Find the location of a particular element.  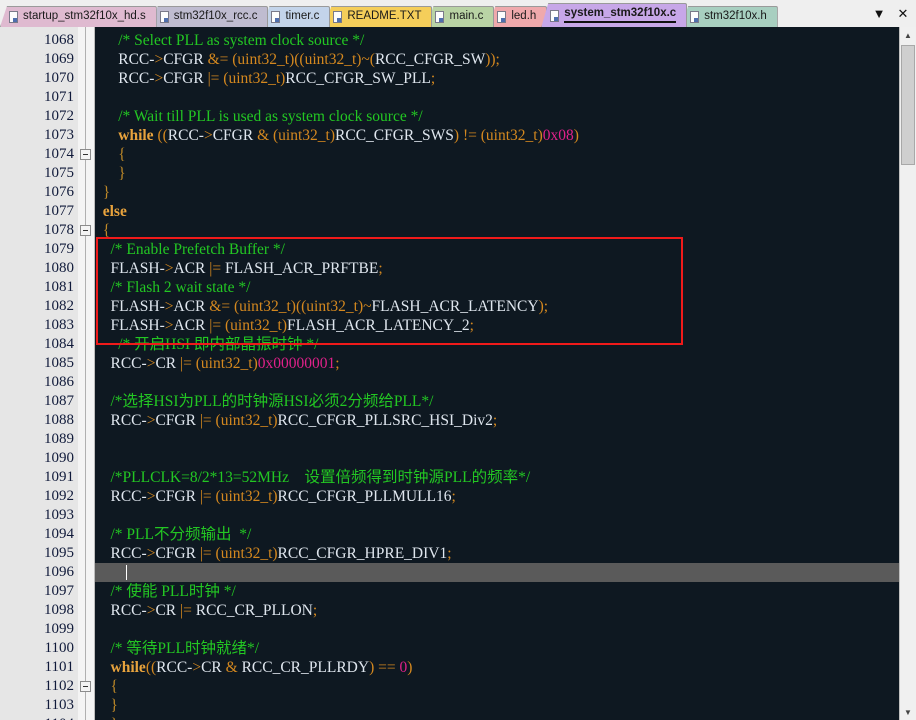

code-line: /*PLLCLK=8/2*13=52MHz 设置倍频得到时钟源PLL的频率*/ is located at coordinates (497, 477).